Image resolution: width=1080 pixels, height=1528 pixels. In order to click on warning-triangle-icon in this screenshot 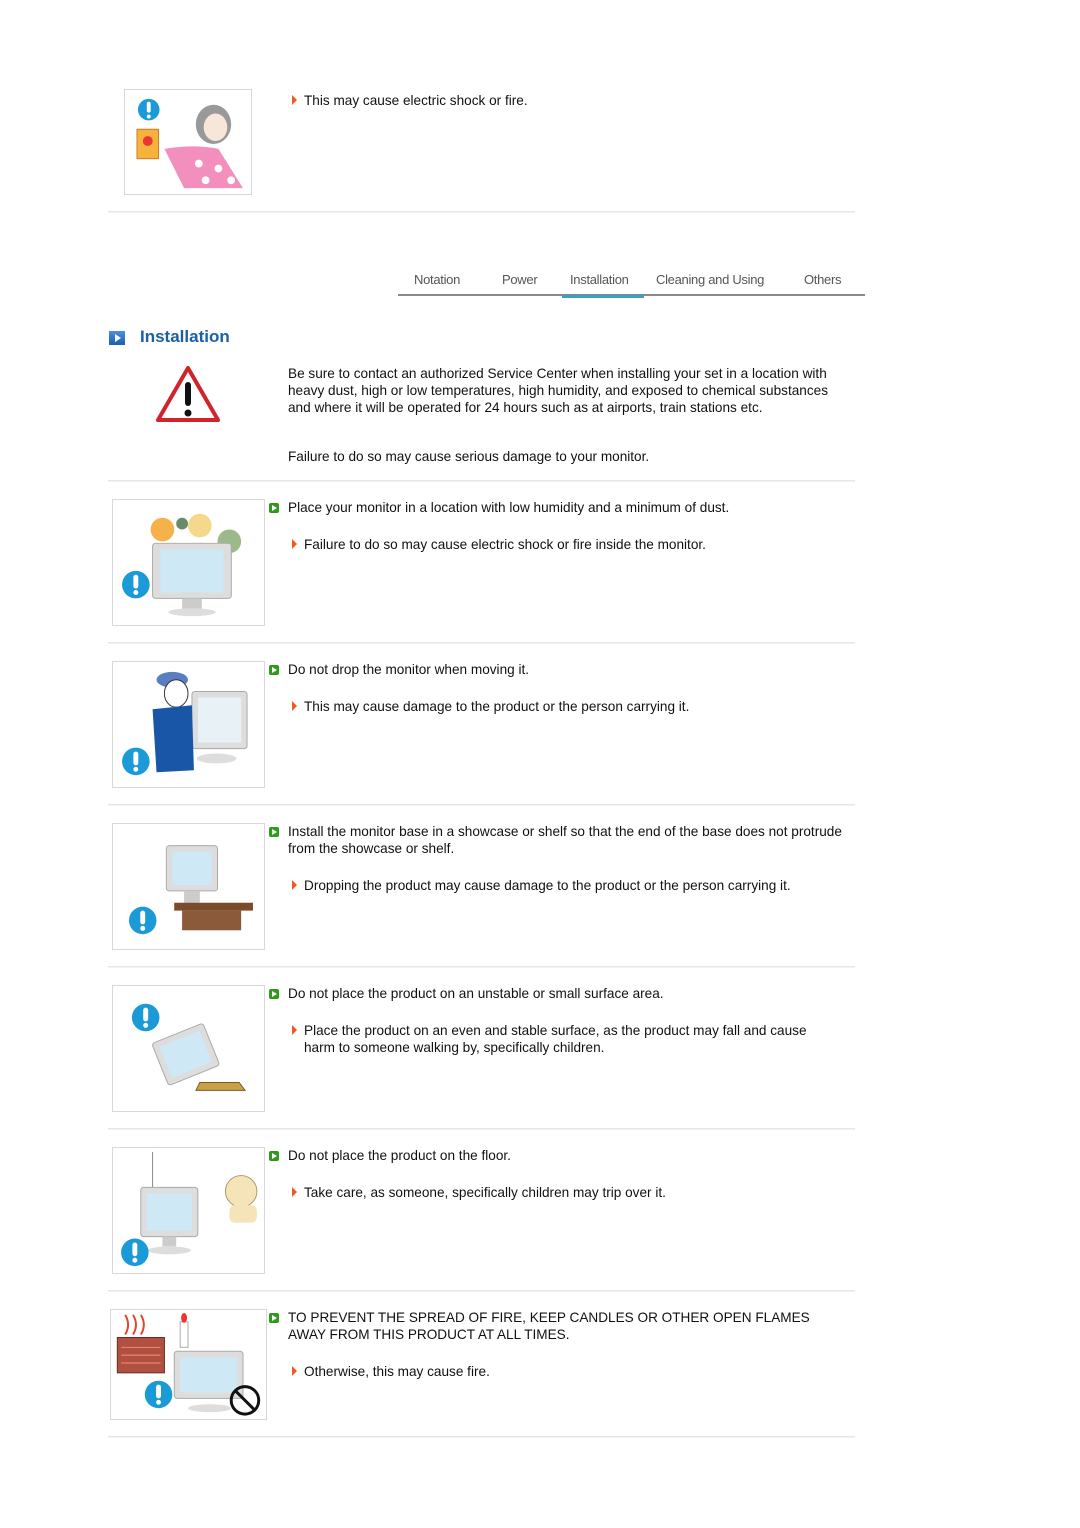, I will do `click(188, 394)`.